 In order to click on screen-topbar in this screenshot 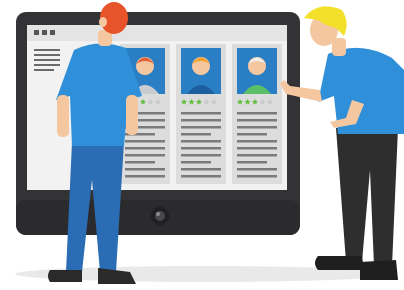, I will do `click(157, 33)`.